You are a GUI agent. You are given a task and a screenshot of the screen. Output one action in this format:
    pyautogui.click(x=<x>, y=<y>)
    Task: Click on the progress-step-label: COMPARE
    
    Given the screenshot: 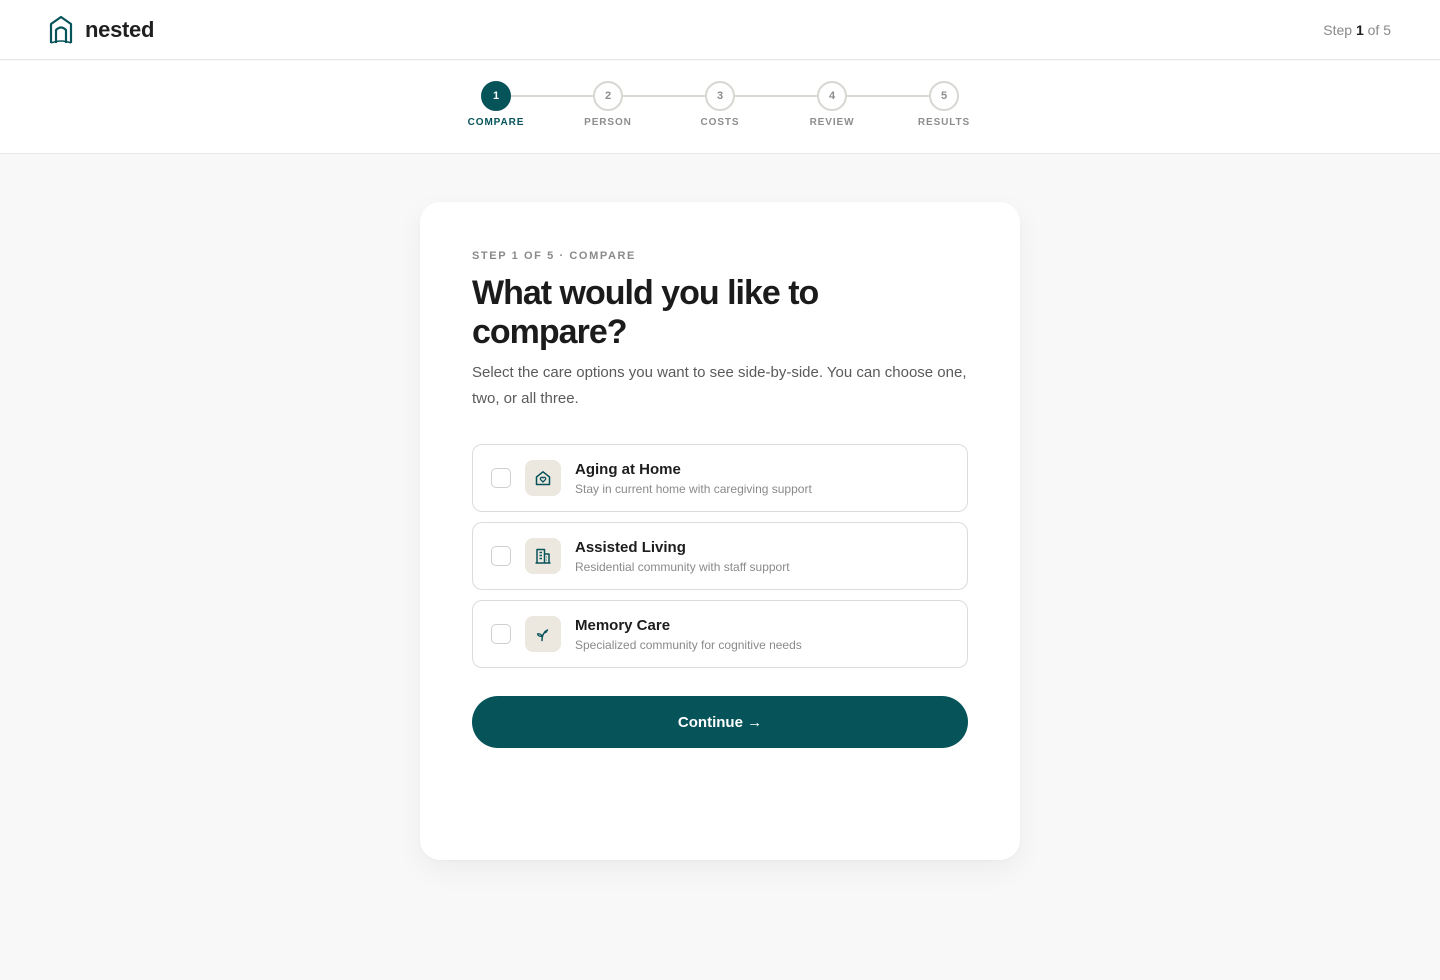 What is the action you would take?
    pyautogui.click(x=496, y=122)
    